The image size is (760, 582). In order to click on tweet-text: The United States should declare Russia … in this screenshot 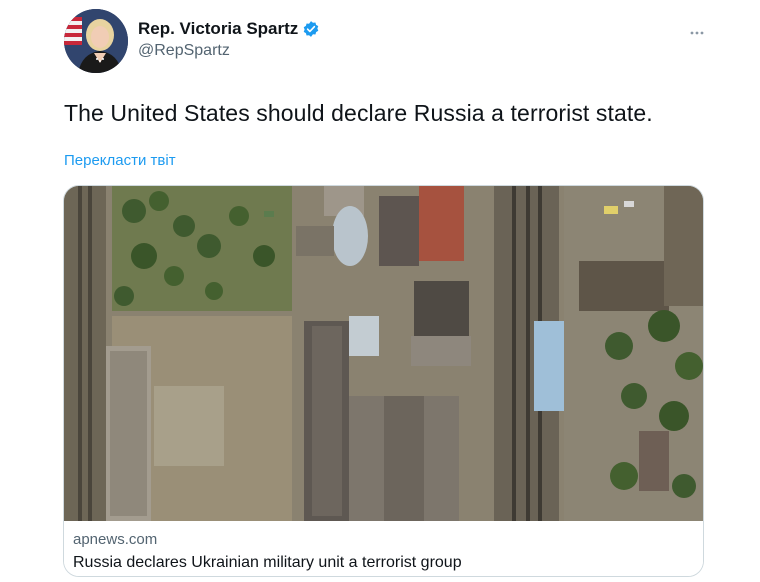, I will do `click(358, 113)`.